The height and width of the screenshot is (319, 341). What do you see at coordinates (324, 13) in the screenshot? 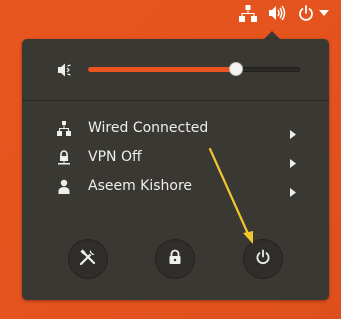
I see `dropdown-arrow-icon` at bounding box center [324, 13].